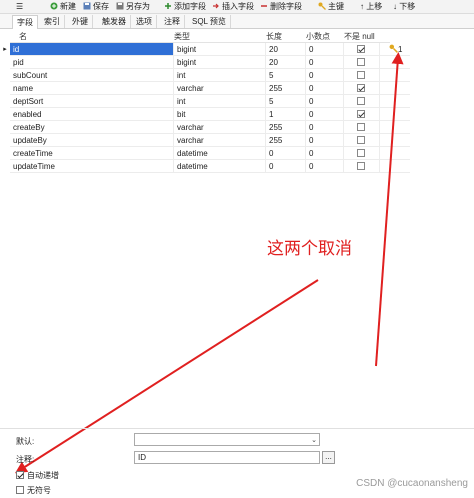  What do you see at coordinates (43, 475) in the screenshot?
I see `auto-increment-label: 自动递增` at bounding box center [43, 475].